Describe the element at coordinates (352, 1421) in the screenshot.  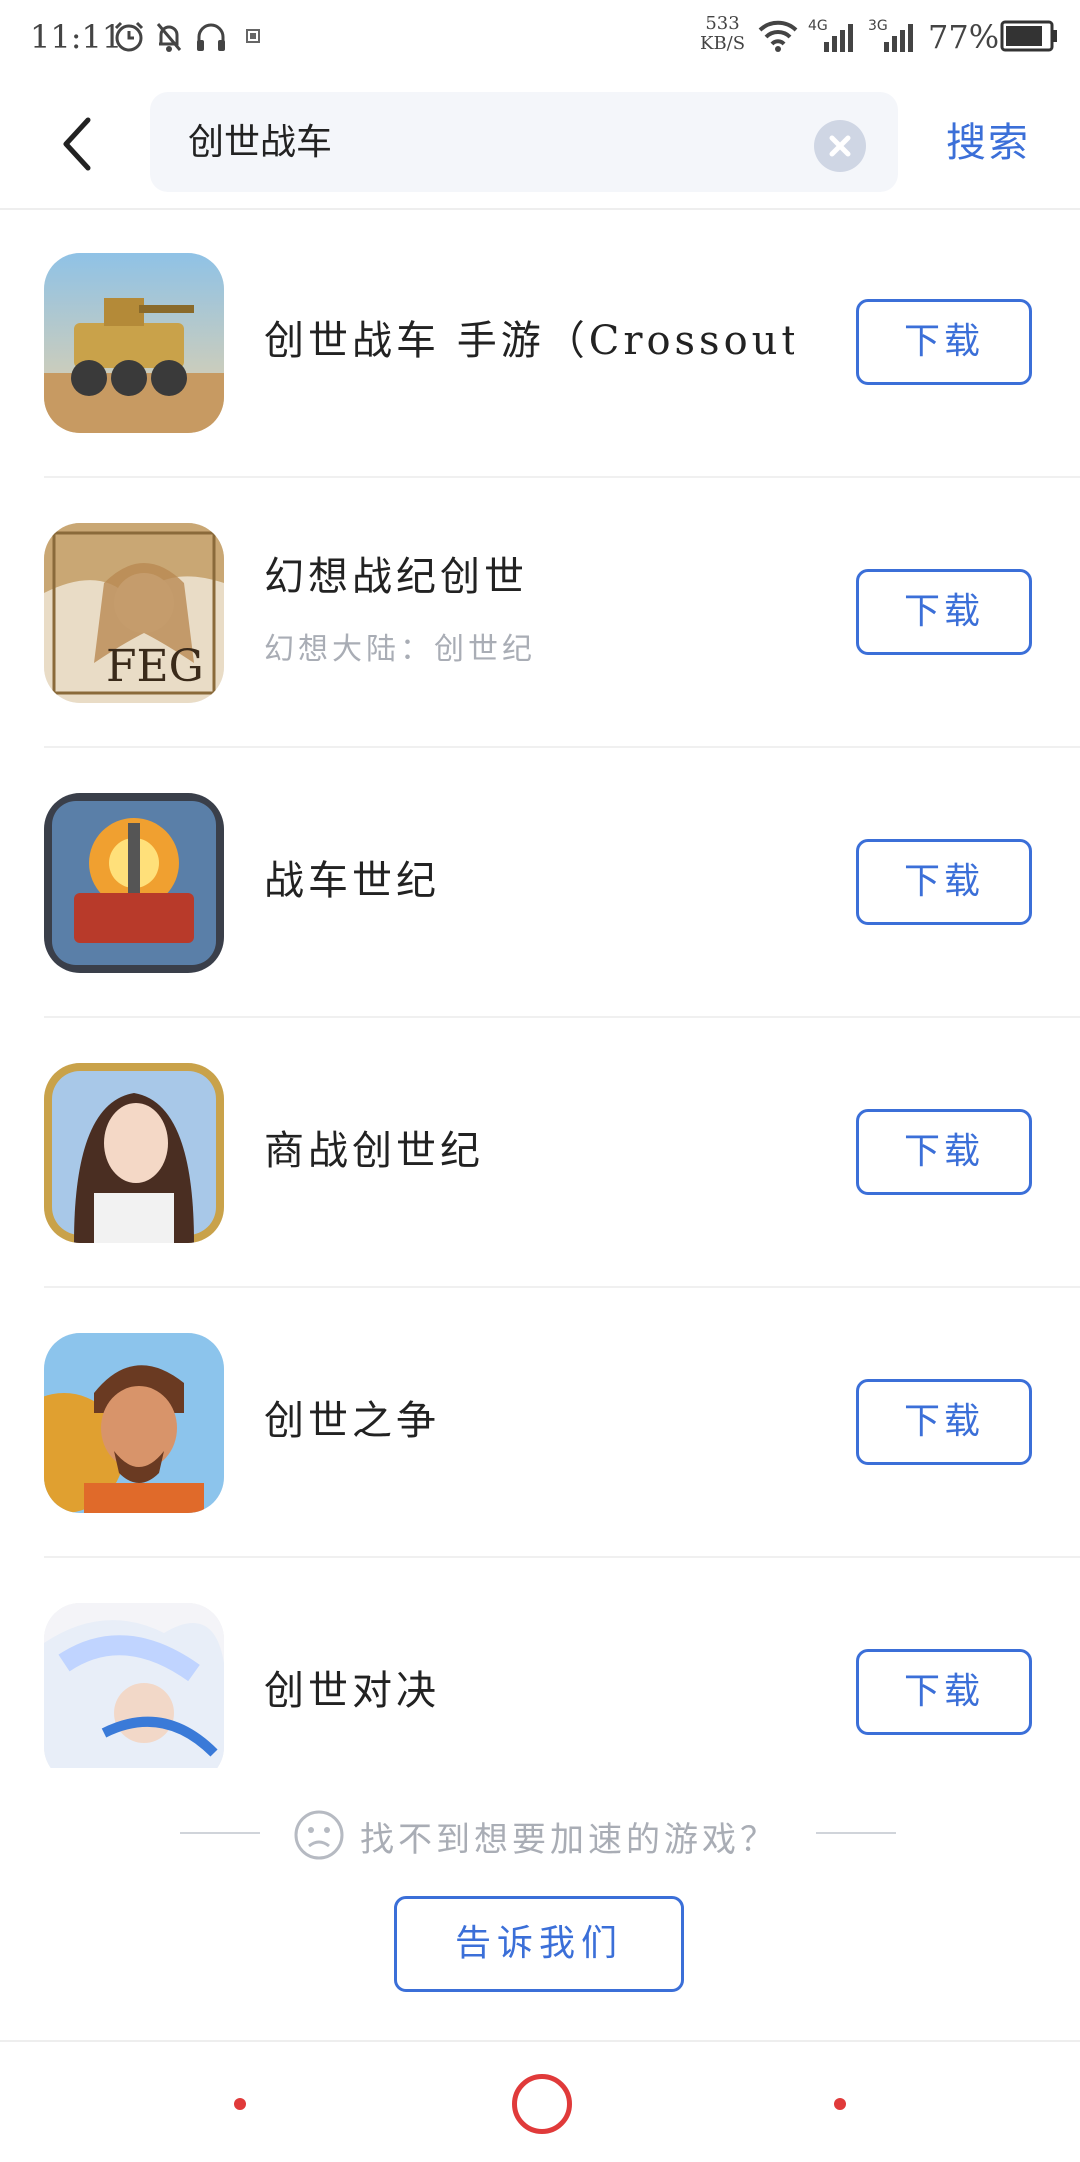
I see `app-title: 创世之争` at that location.